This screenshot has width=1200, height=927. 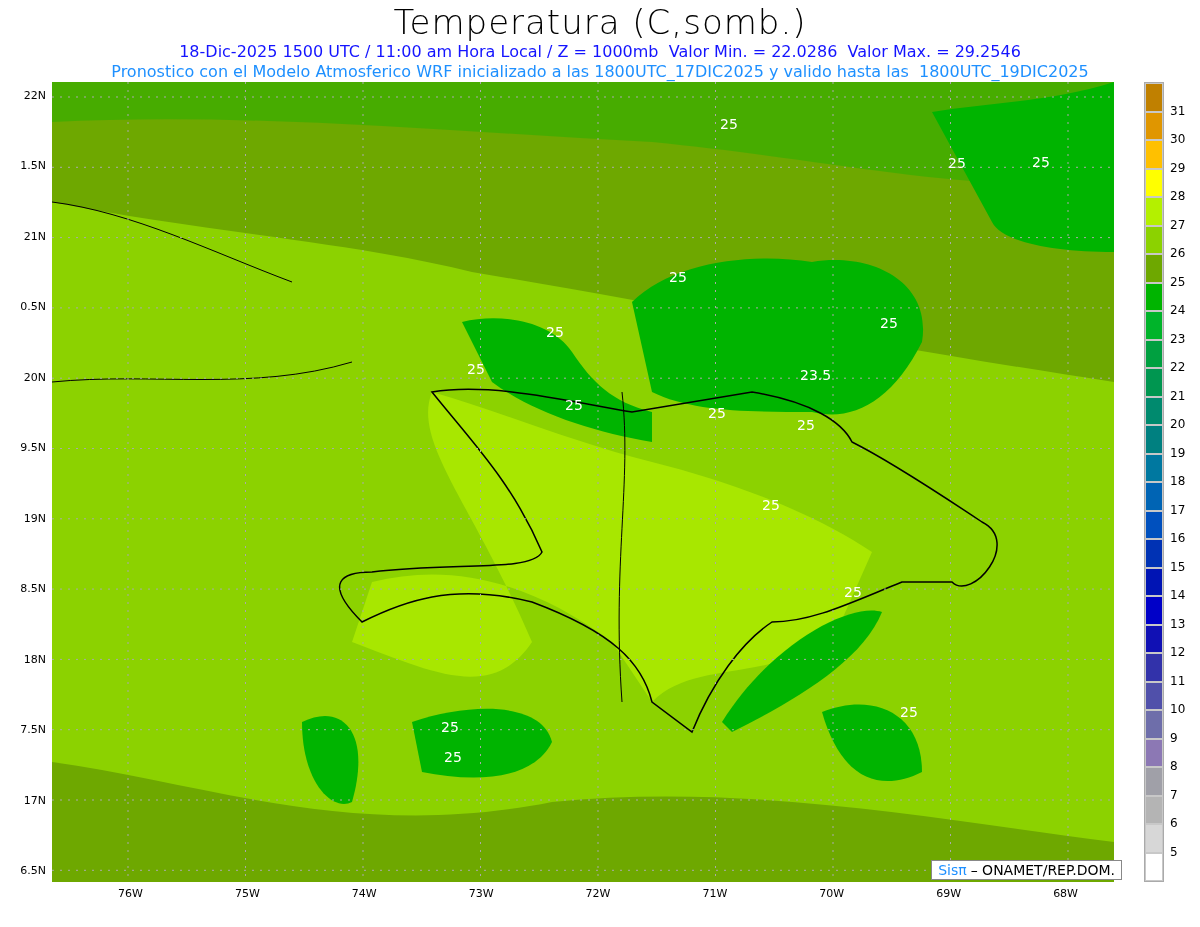 What do you see at coordinates (1178, 481) in the screenshot?
I see `scale-label: 18` at bounding box center [1178, 481].